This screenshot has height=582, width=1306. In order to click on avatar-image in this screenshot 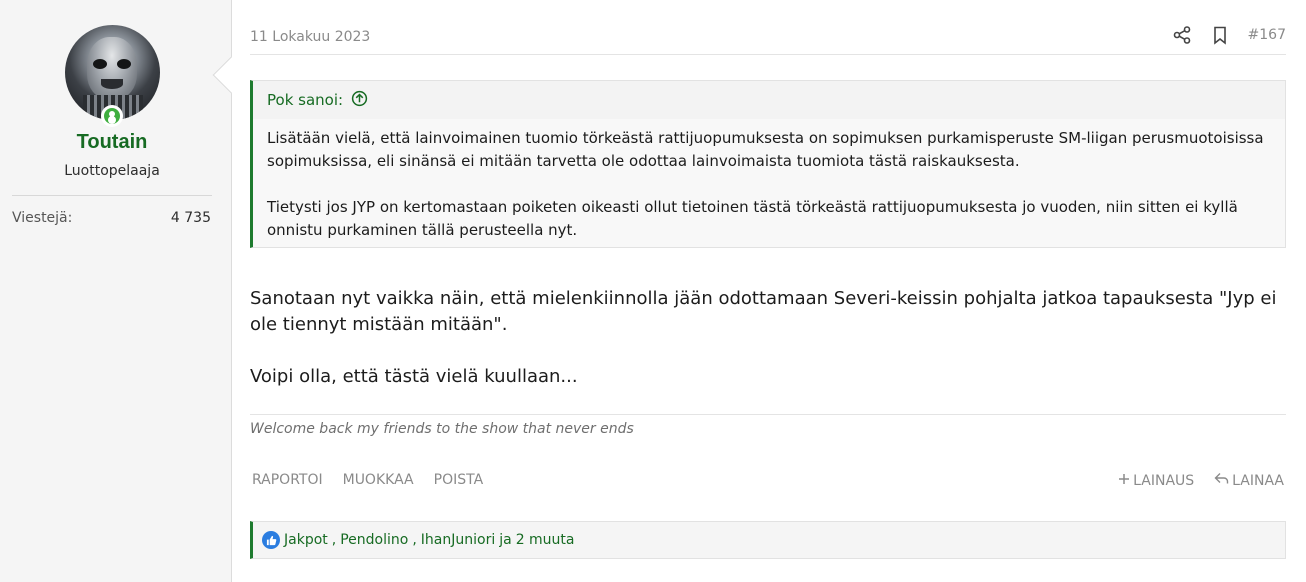, I will do `click(112, 68)`.